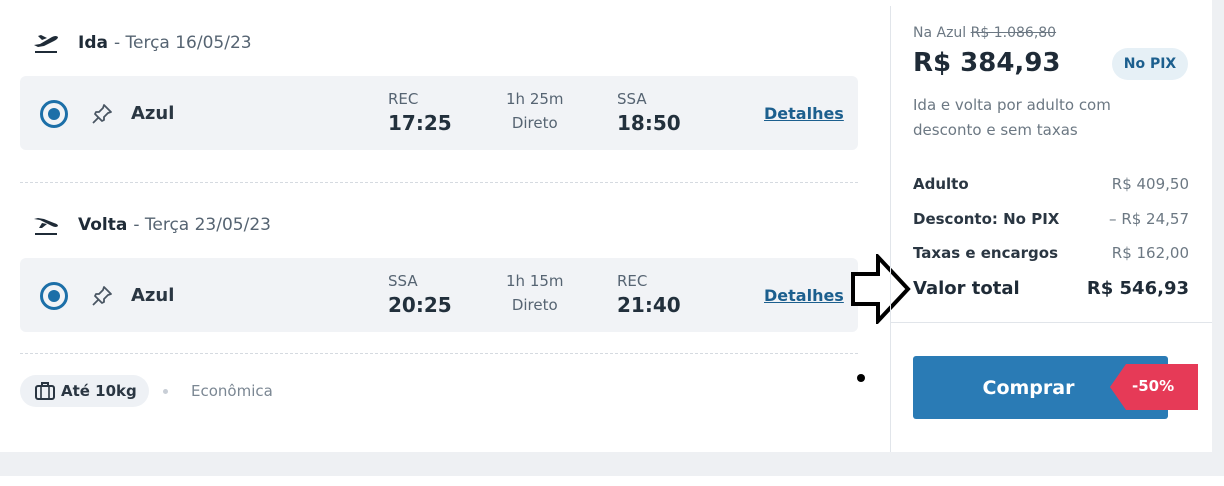  What do you see at coordinates (46, 226) in the screenshot?
I see `plane-landing-icon` at bounding box center [46, 226].